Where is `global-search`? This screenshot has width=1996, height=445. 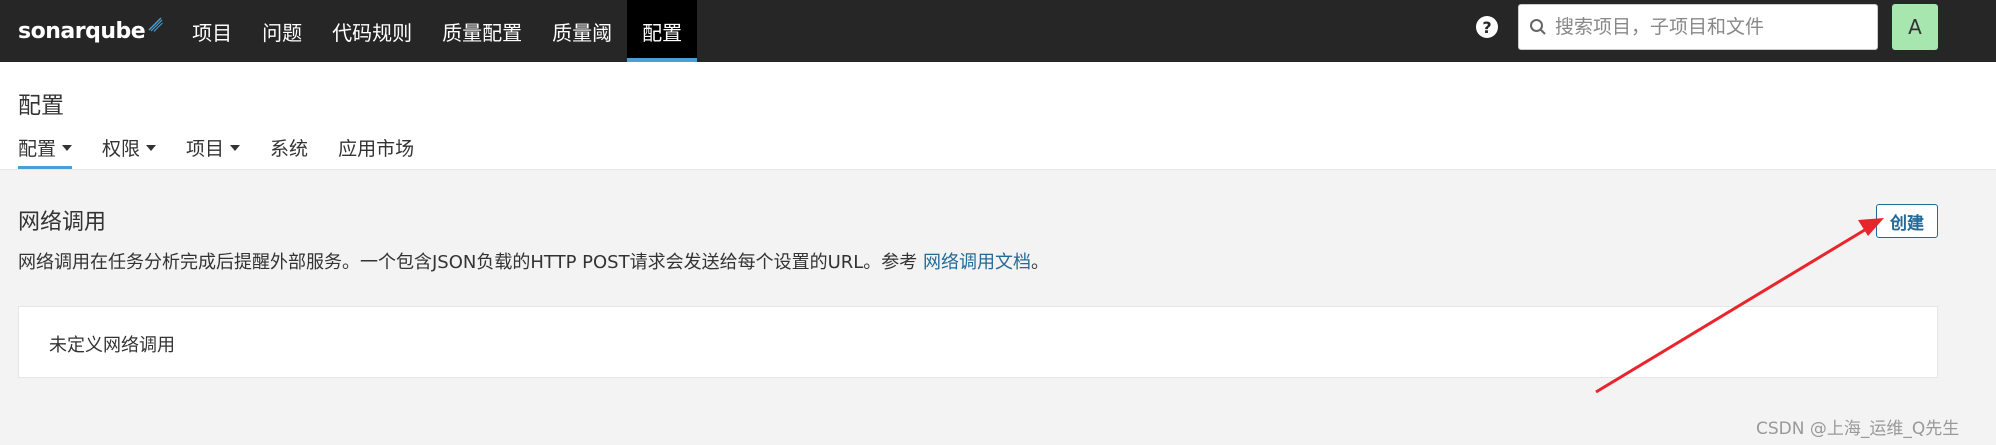 global-search is located at coordinates (1698, 27).